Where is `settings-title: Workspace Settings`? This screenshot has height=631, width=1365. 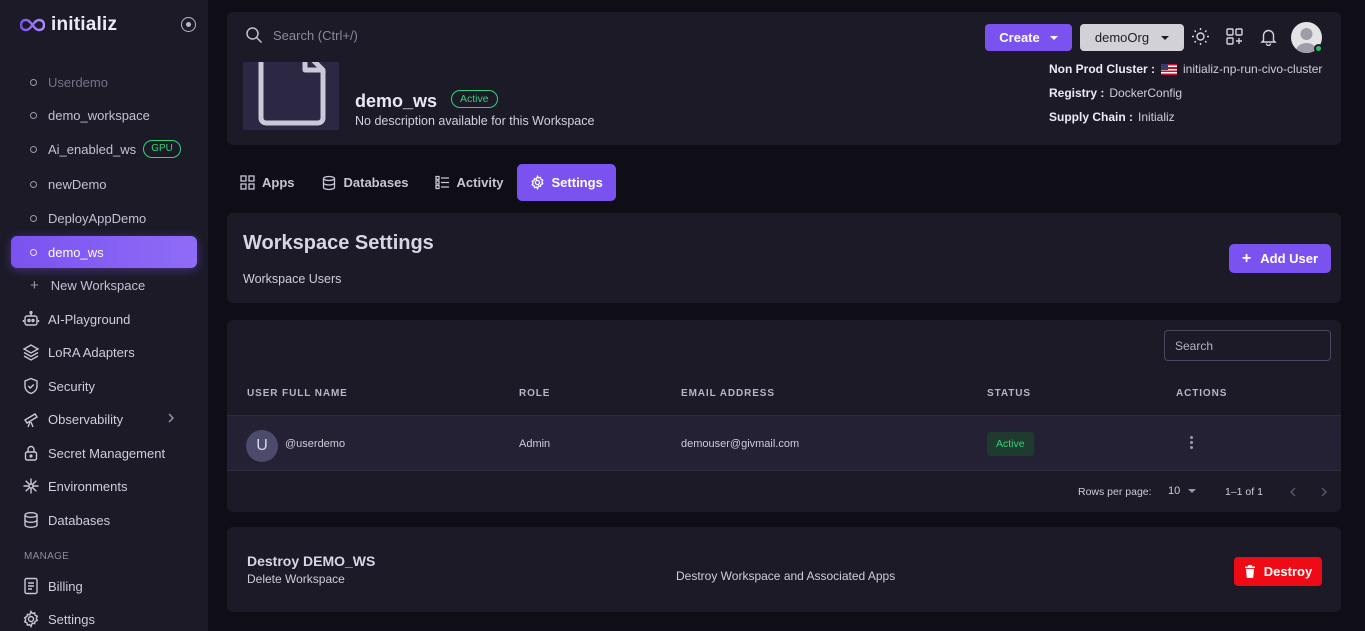
settings-title: Workspace Settings is located at coordinates (338, 243).